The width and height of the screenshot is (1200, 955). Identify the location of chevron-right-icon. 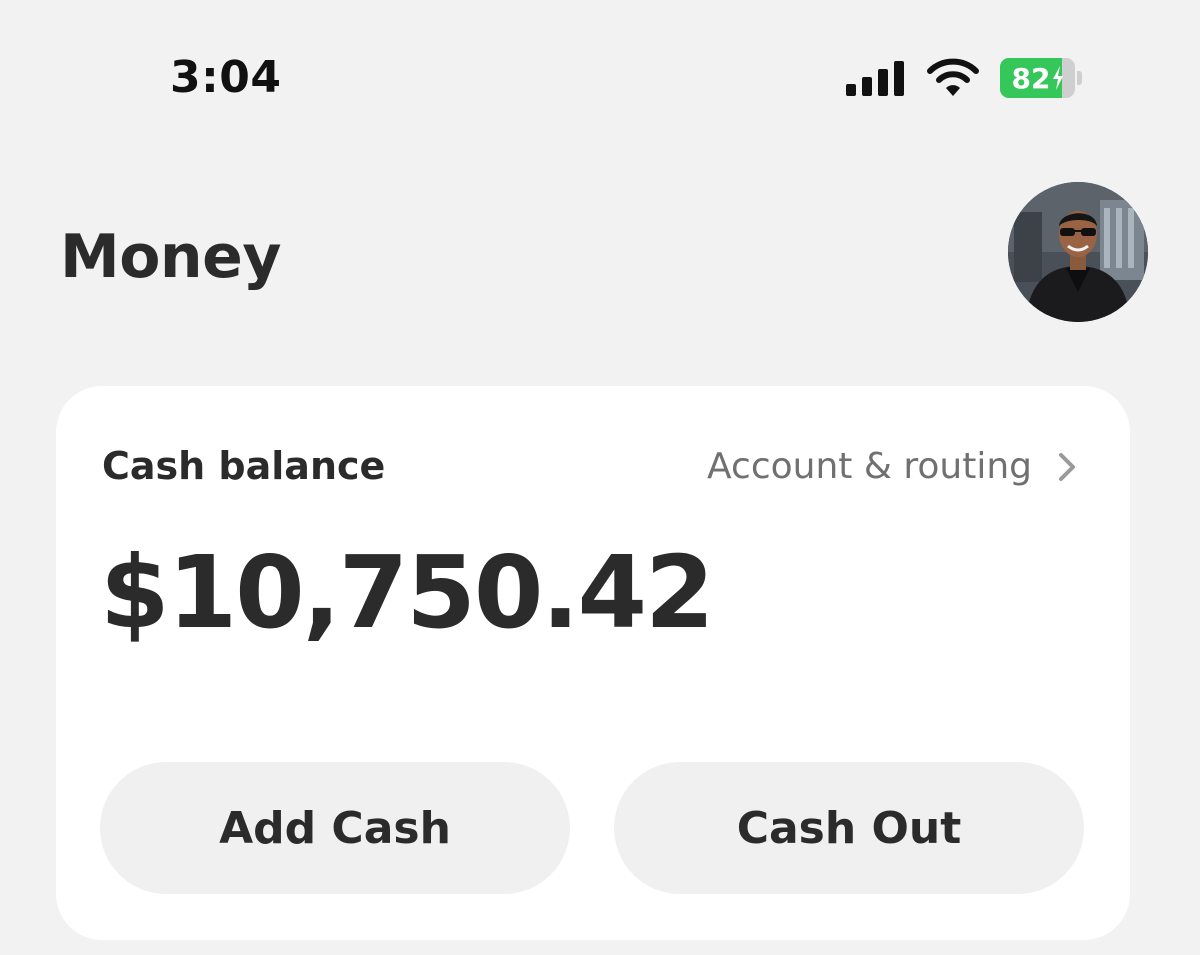
(1067, 466).